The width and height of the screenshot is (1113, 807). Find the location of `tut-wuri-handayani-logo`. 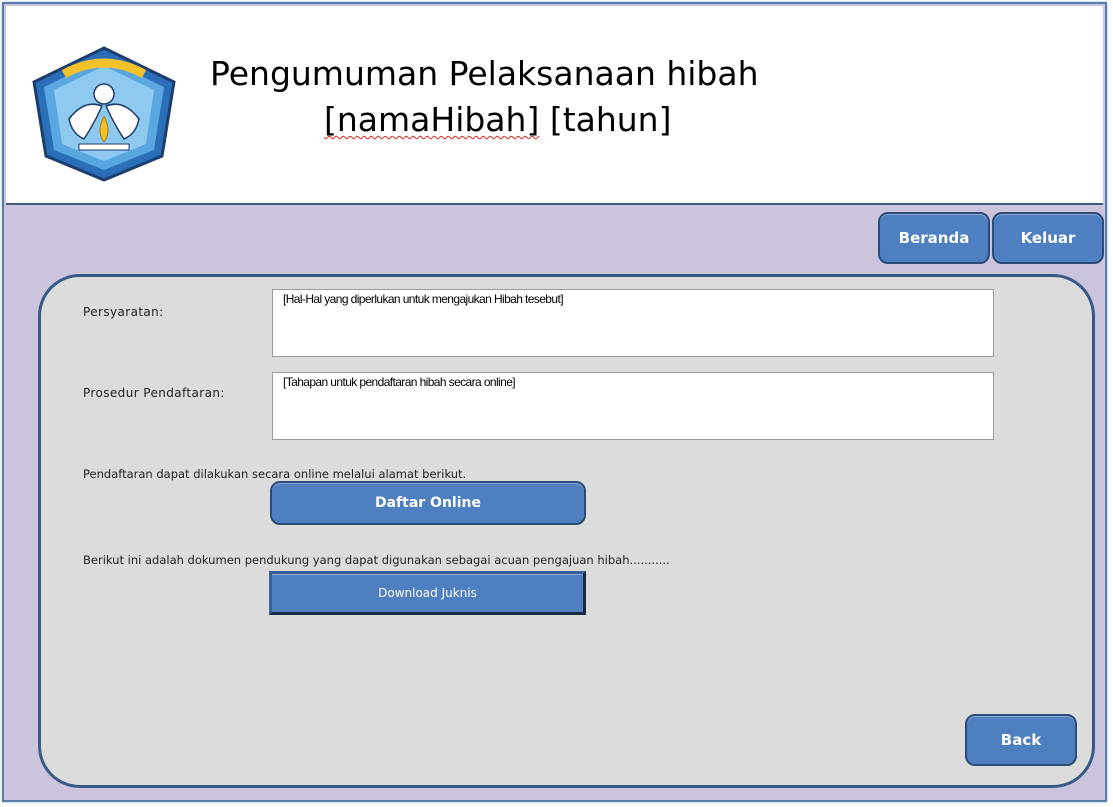

tut-wuri-handayani-logo is located at coordinates (104, 114).